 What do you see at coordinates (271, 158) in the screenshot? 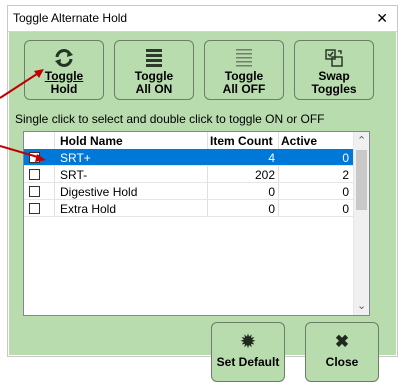
I see `item-count-cell: 4` at bounding box center [271, 158].